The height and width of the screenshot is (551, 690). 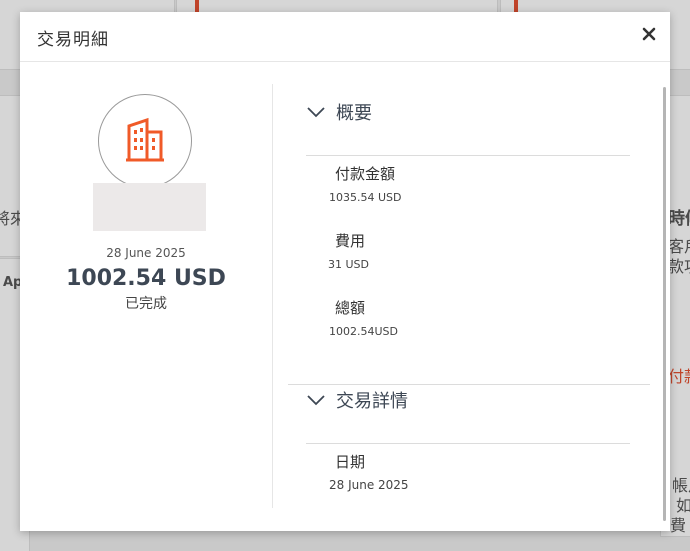 What do you see at coordinates (146, 278) in the screenshot?
I see `transaction-amount: 1002.54 USD` at bounding box center [146, 278].